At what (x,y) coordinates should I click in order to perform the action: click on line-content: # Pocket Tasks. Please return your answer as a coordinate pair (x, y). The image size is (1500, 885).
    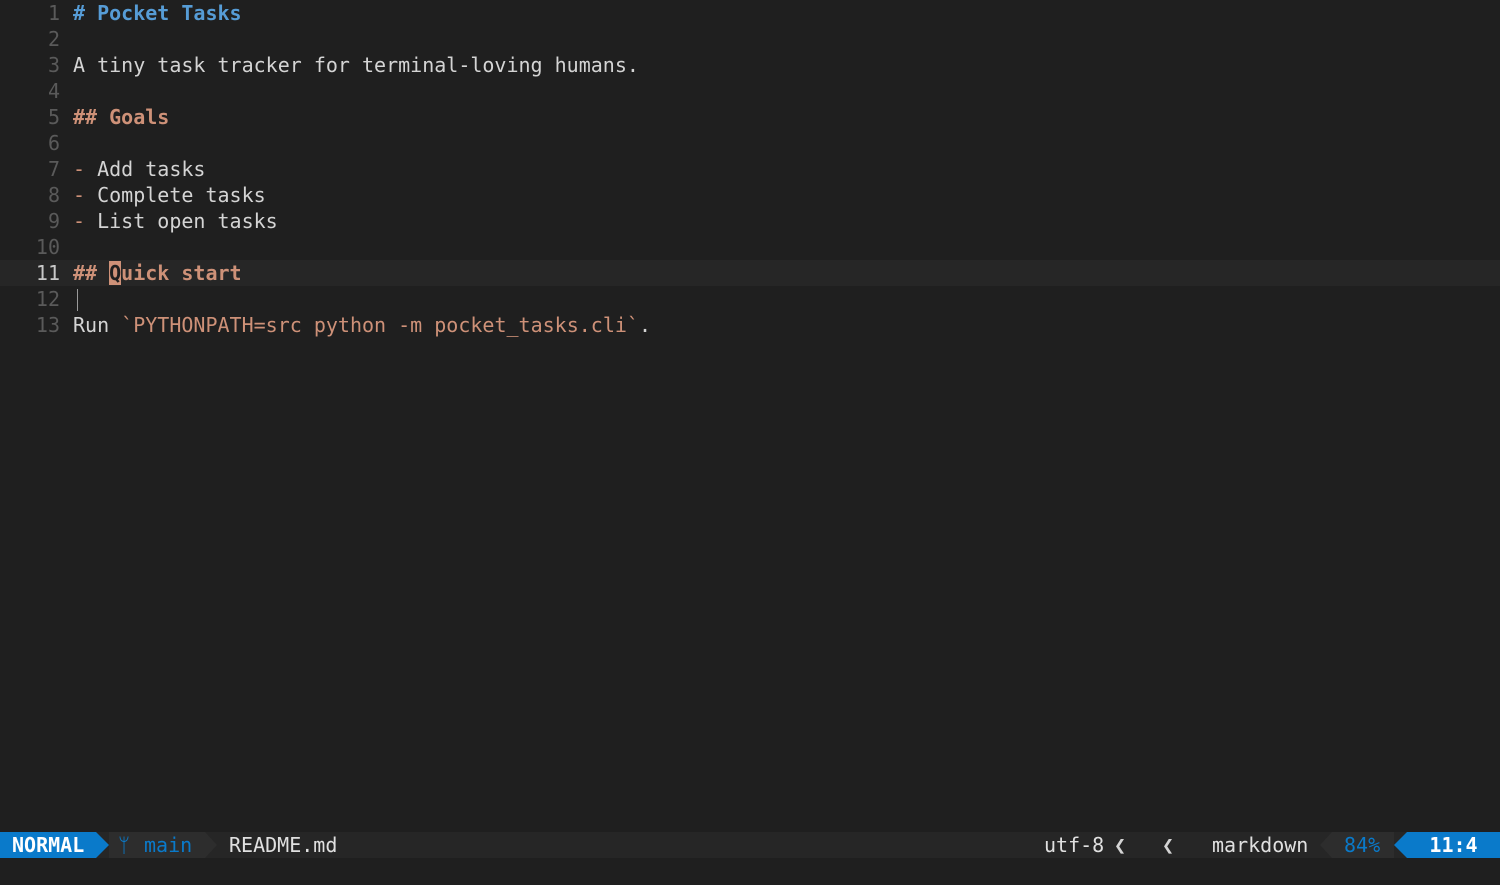
    Looking at the image, I should click on (157, 13).